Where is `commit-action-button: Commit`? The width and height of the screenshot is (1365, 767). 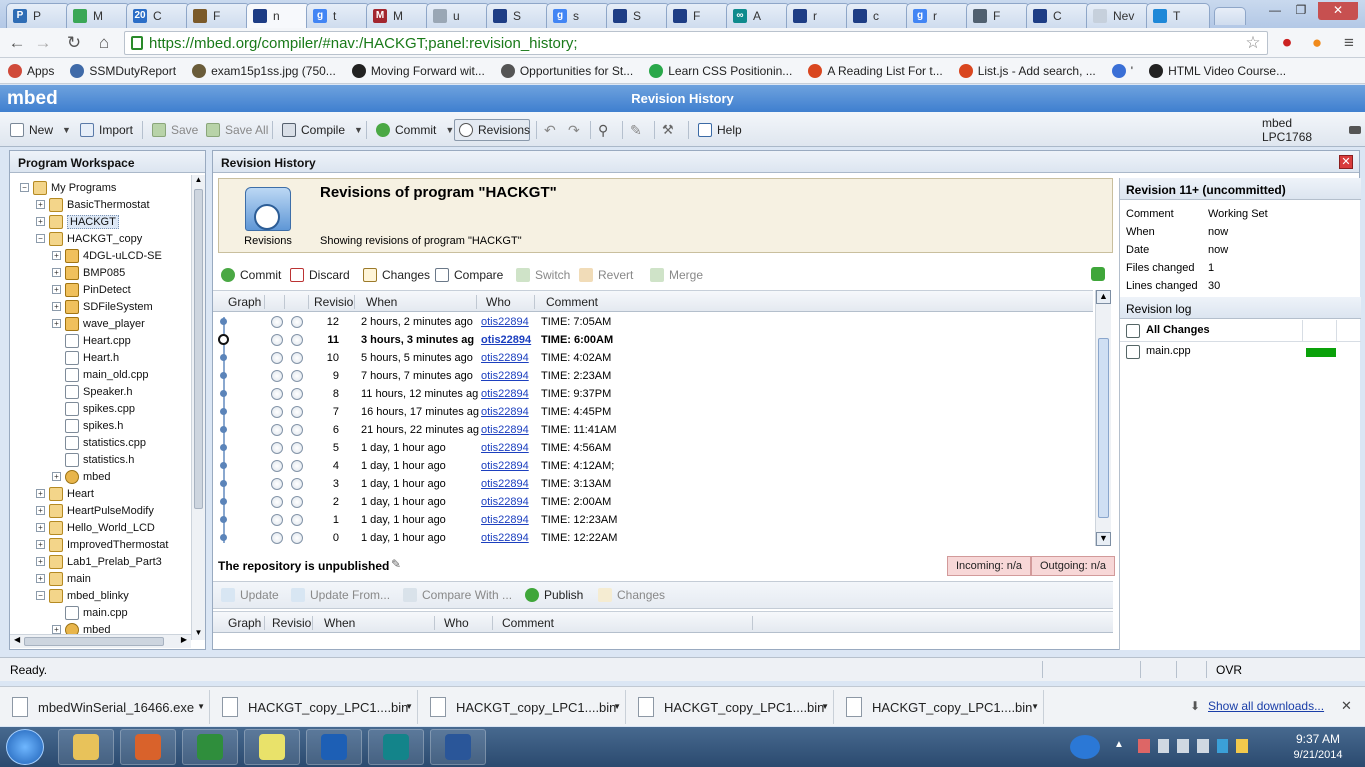 commit-action-button: Commit is located at coordinates (251, 275).